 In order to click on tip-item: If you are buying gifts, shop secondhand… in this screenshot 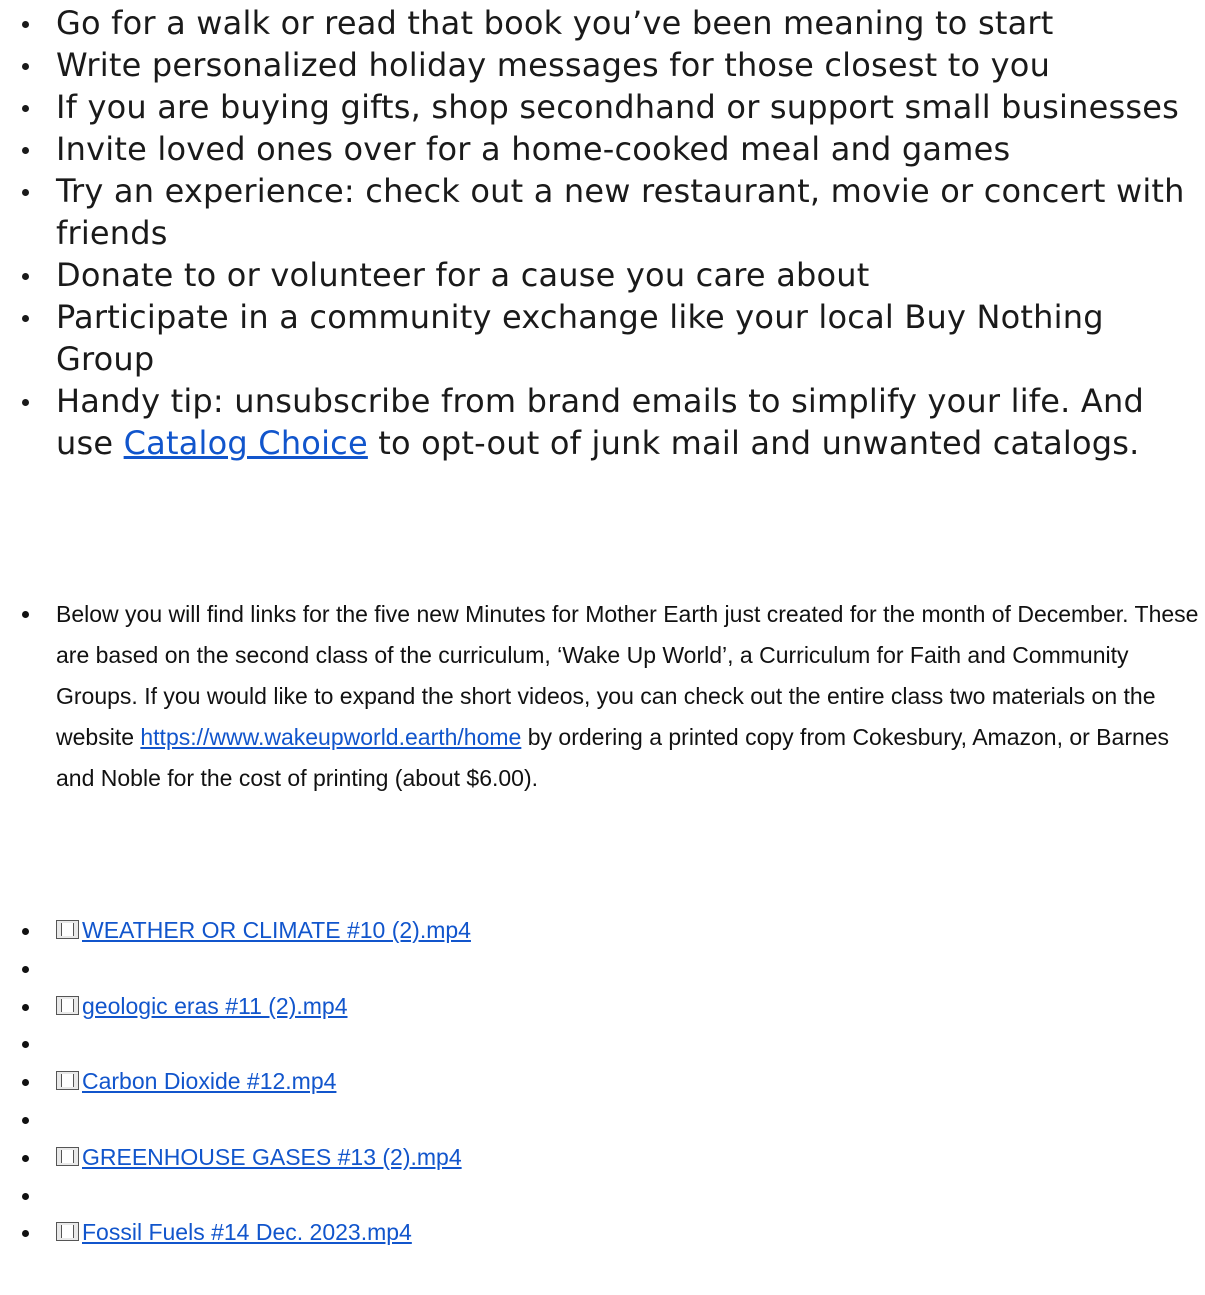, I will do `click(600, 107)`.